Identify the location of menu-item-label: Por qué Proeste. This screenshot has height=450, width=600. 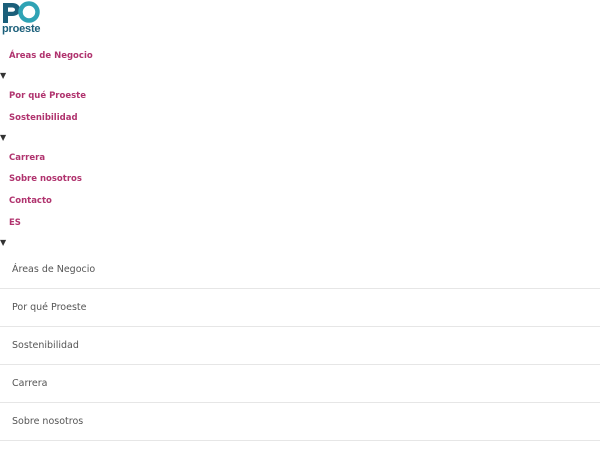
(49, 307).